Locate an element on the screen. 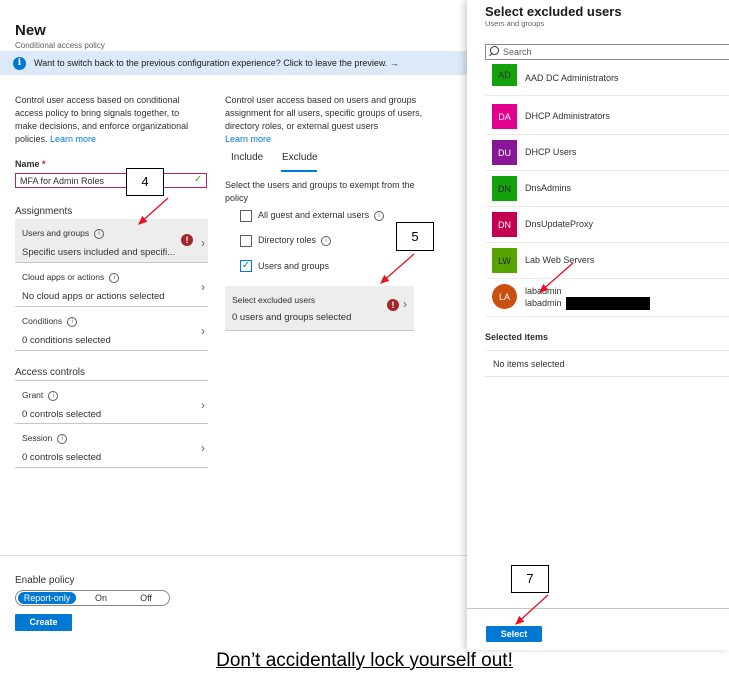 Image resolution: width=729 pixels, height=691 pixels. row-title: Grant i is located at coordinates (40, 395).